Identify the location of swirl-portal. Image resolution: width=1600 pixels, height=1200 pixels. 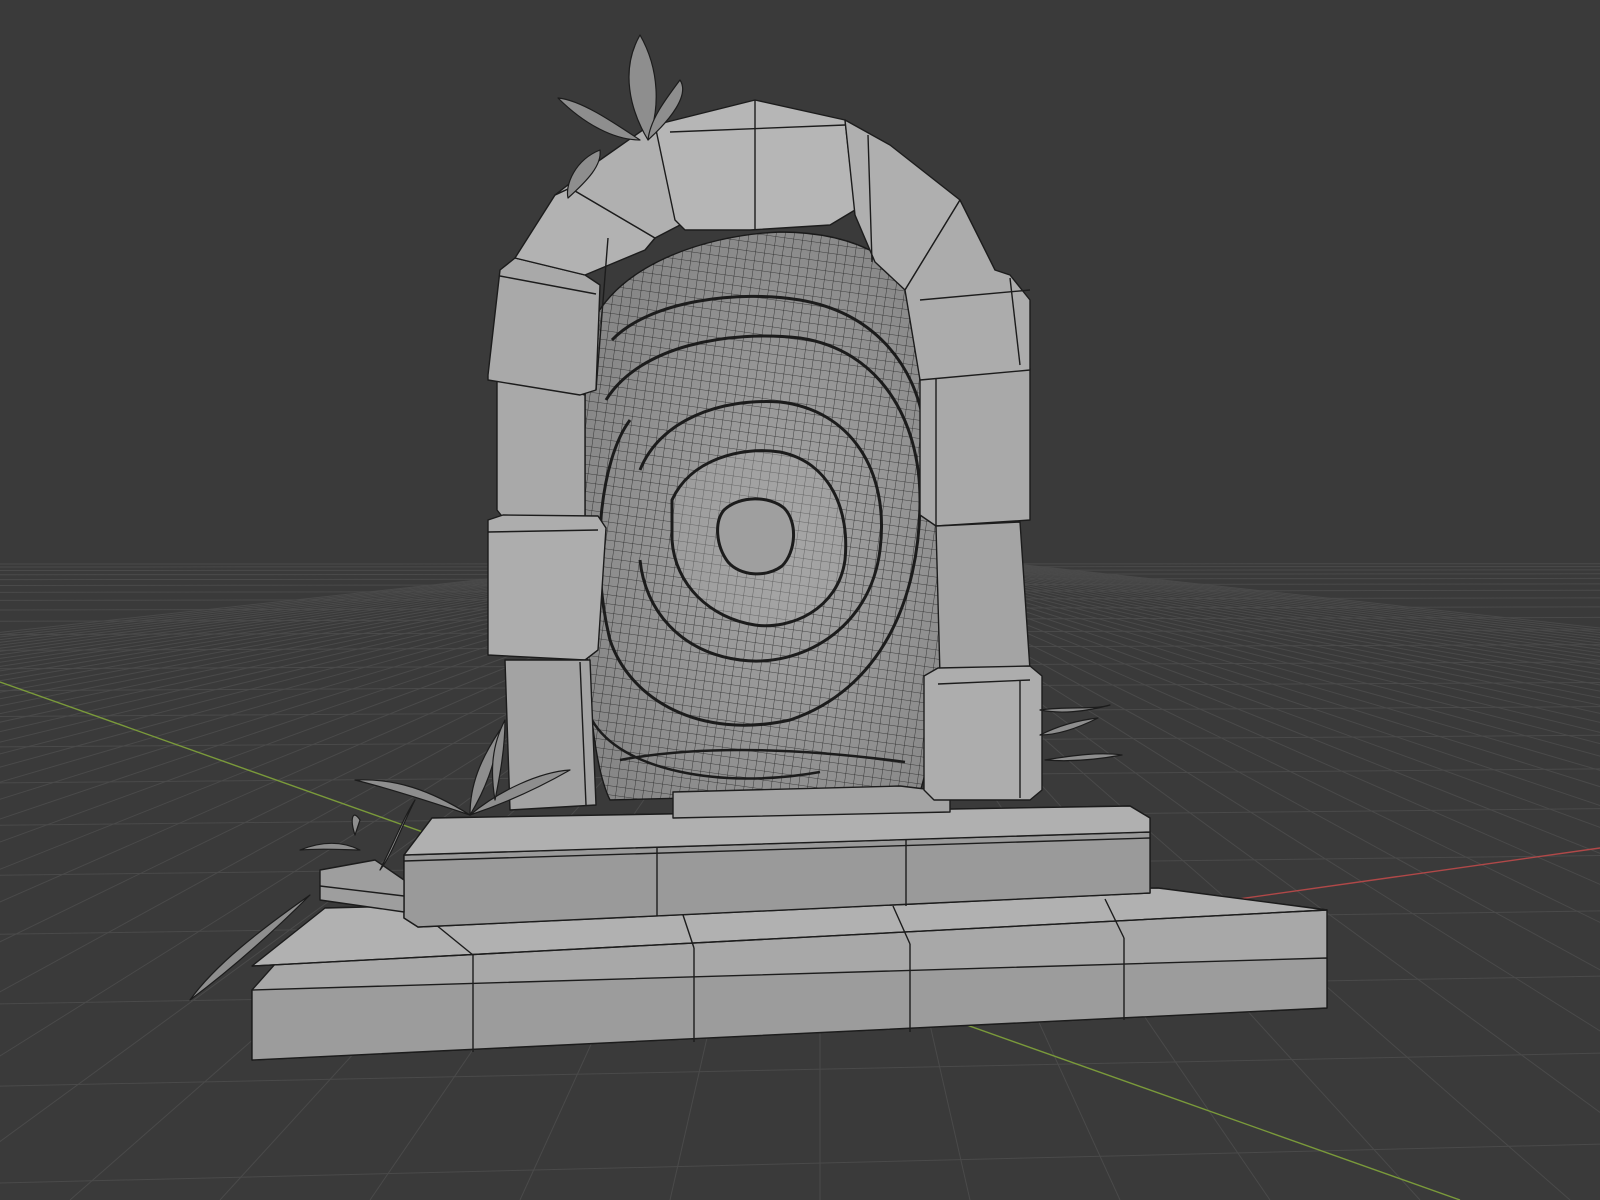
(764, 516).